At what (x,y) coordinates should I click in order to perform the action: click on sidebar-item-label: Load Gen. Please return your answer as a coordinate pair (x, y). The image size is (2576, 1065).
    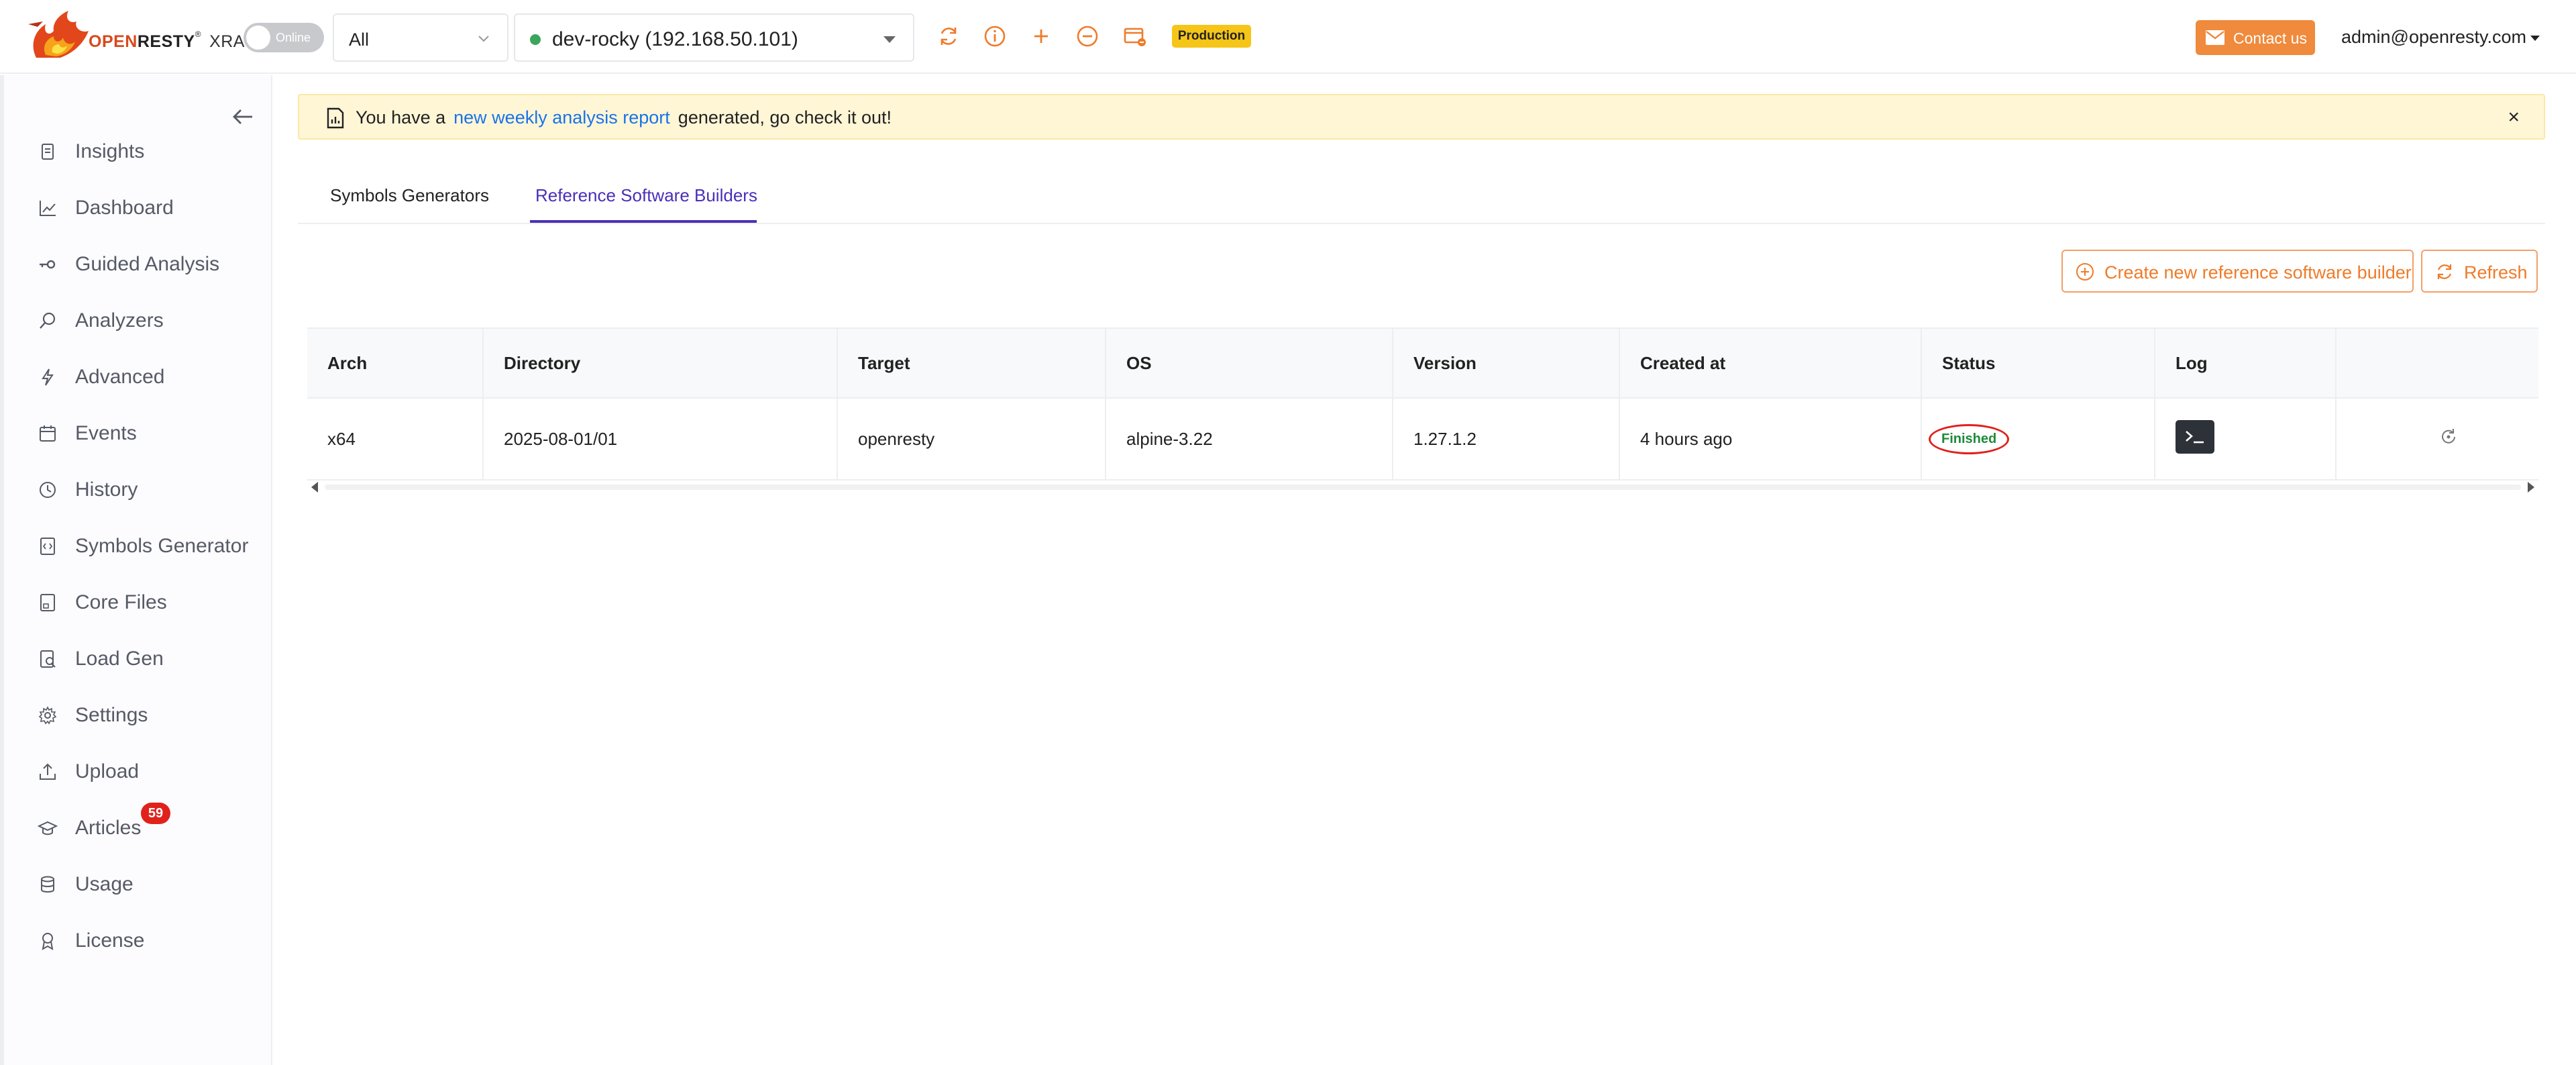
    Looking at the image, I should click on (119, 659).